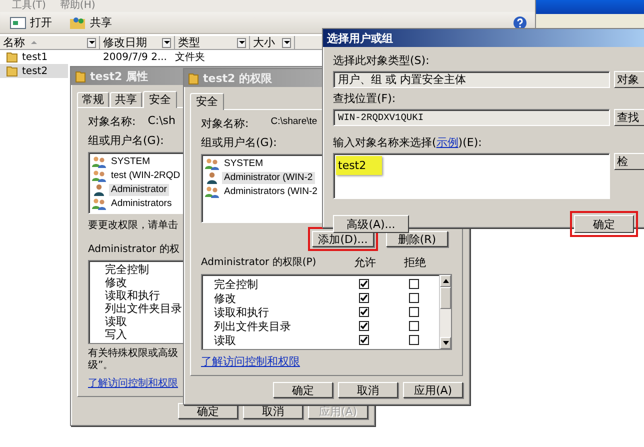  I want to click on user-list-item: Administrators (WIN-2, so click(271, 192).